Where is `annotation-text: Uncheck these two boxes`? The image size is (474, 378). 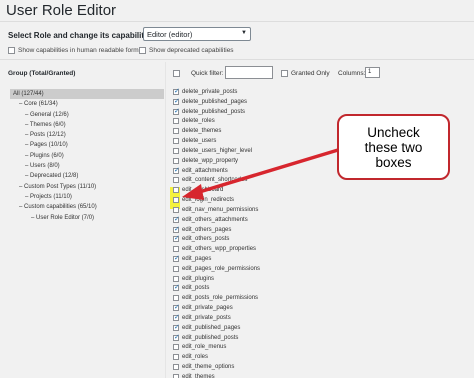
annotation-text: Uncheck these two boxes is located at coordinates (393, 147).